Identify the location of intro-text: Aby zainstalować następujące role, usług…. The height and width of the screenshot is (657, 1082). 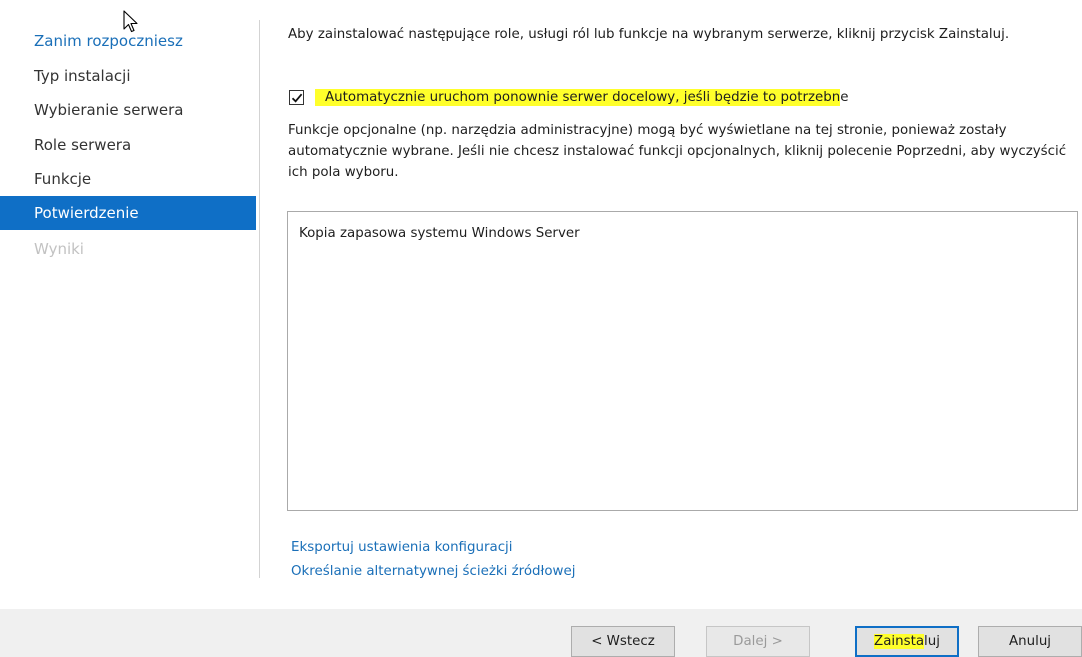
(649, 34).